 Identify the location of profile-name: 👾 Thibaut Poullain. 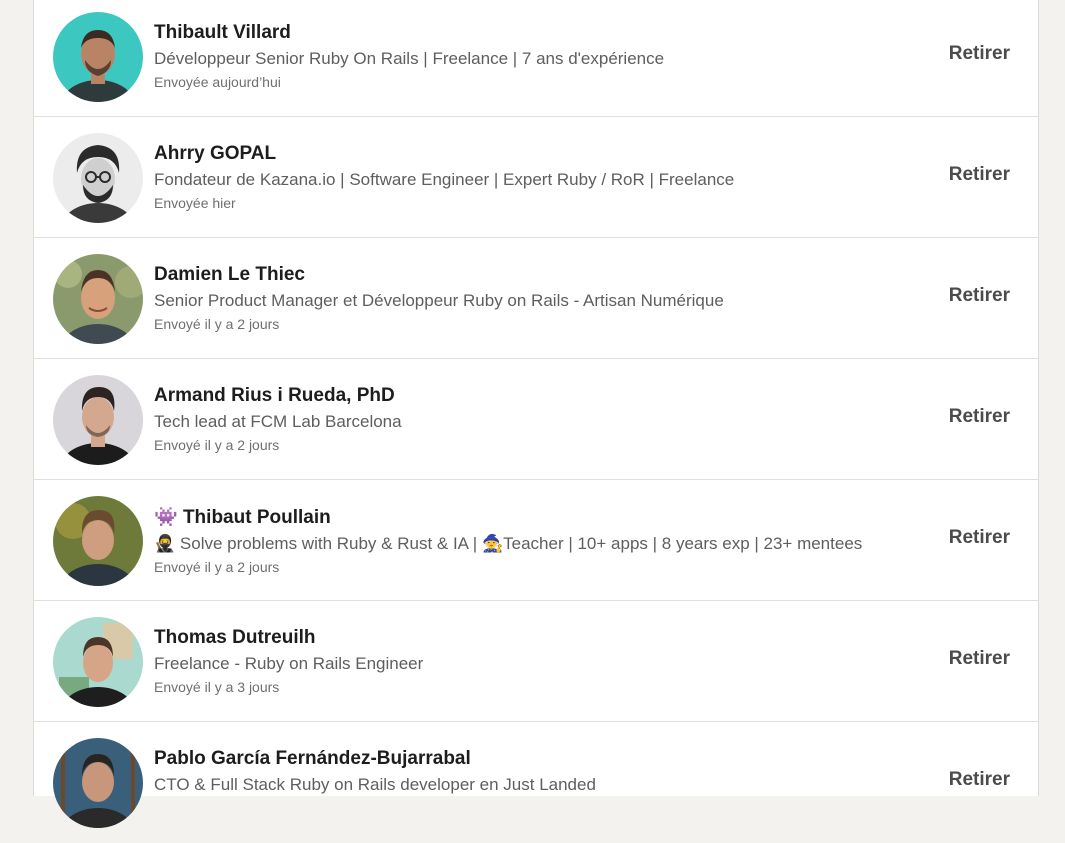
(534, 517).